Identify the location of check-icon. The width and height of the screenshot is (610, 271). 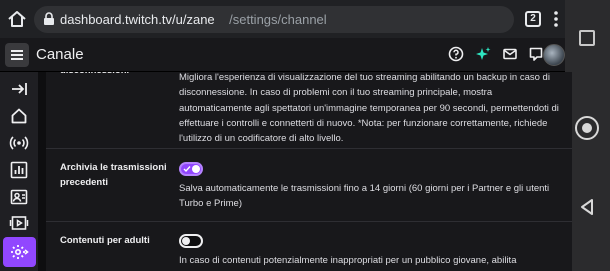
(187, 169).